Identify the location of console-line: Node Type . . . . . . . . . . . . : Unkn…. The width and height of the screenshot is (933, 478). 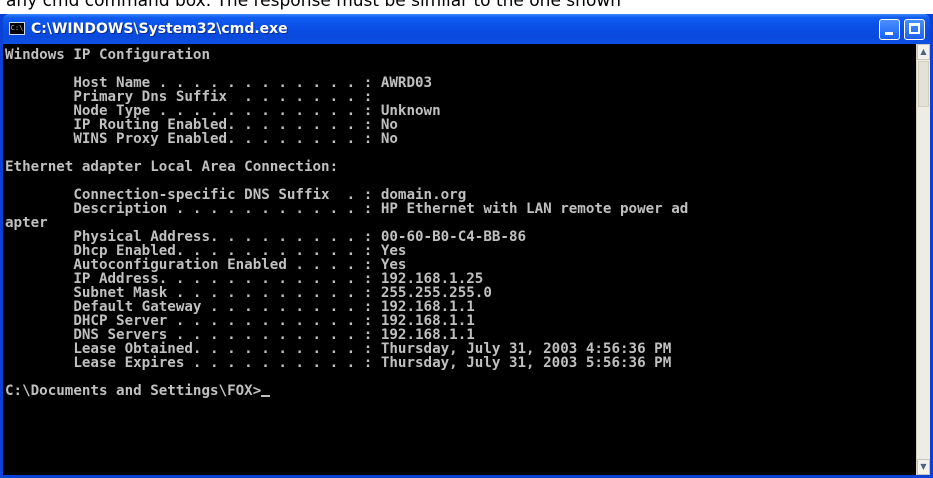
(223, 111).